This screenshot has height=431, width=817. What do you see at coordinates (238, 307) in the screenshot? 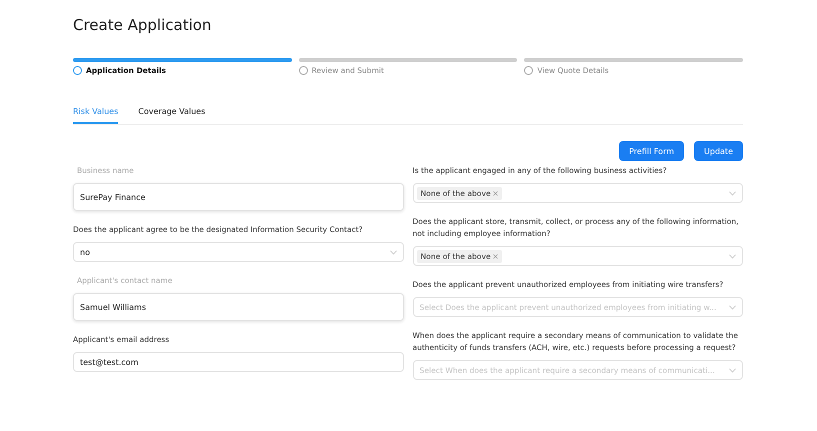
I see `text-field: Samuel Williams` at bounding box center [238, 307].